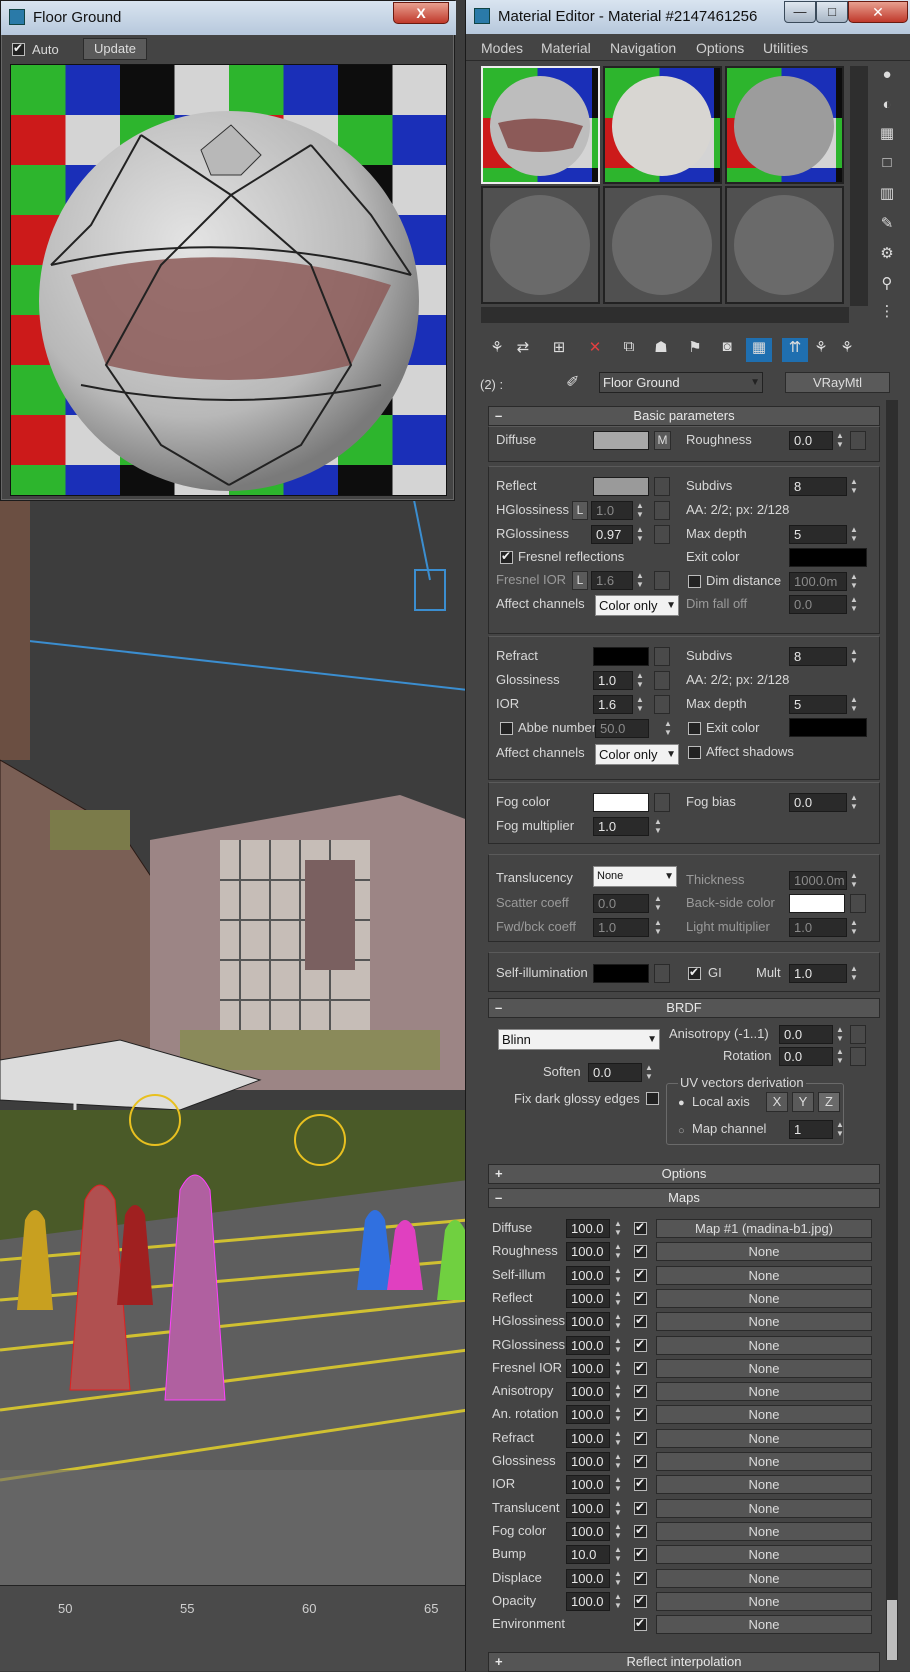 The image size is (910, 1672). I want to click on menu-options: Options, so click(720, 48).